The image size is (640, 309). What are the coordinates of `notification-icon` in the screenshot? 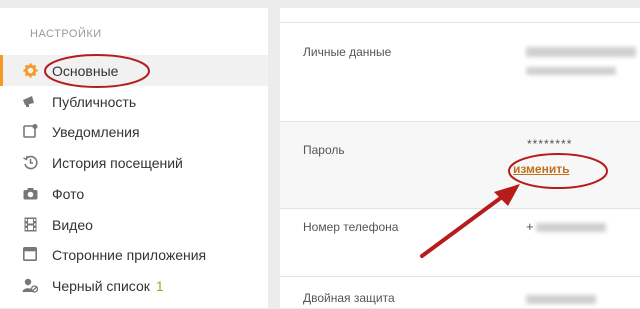 It's located at (30, 131).